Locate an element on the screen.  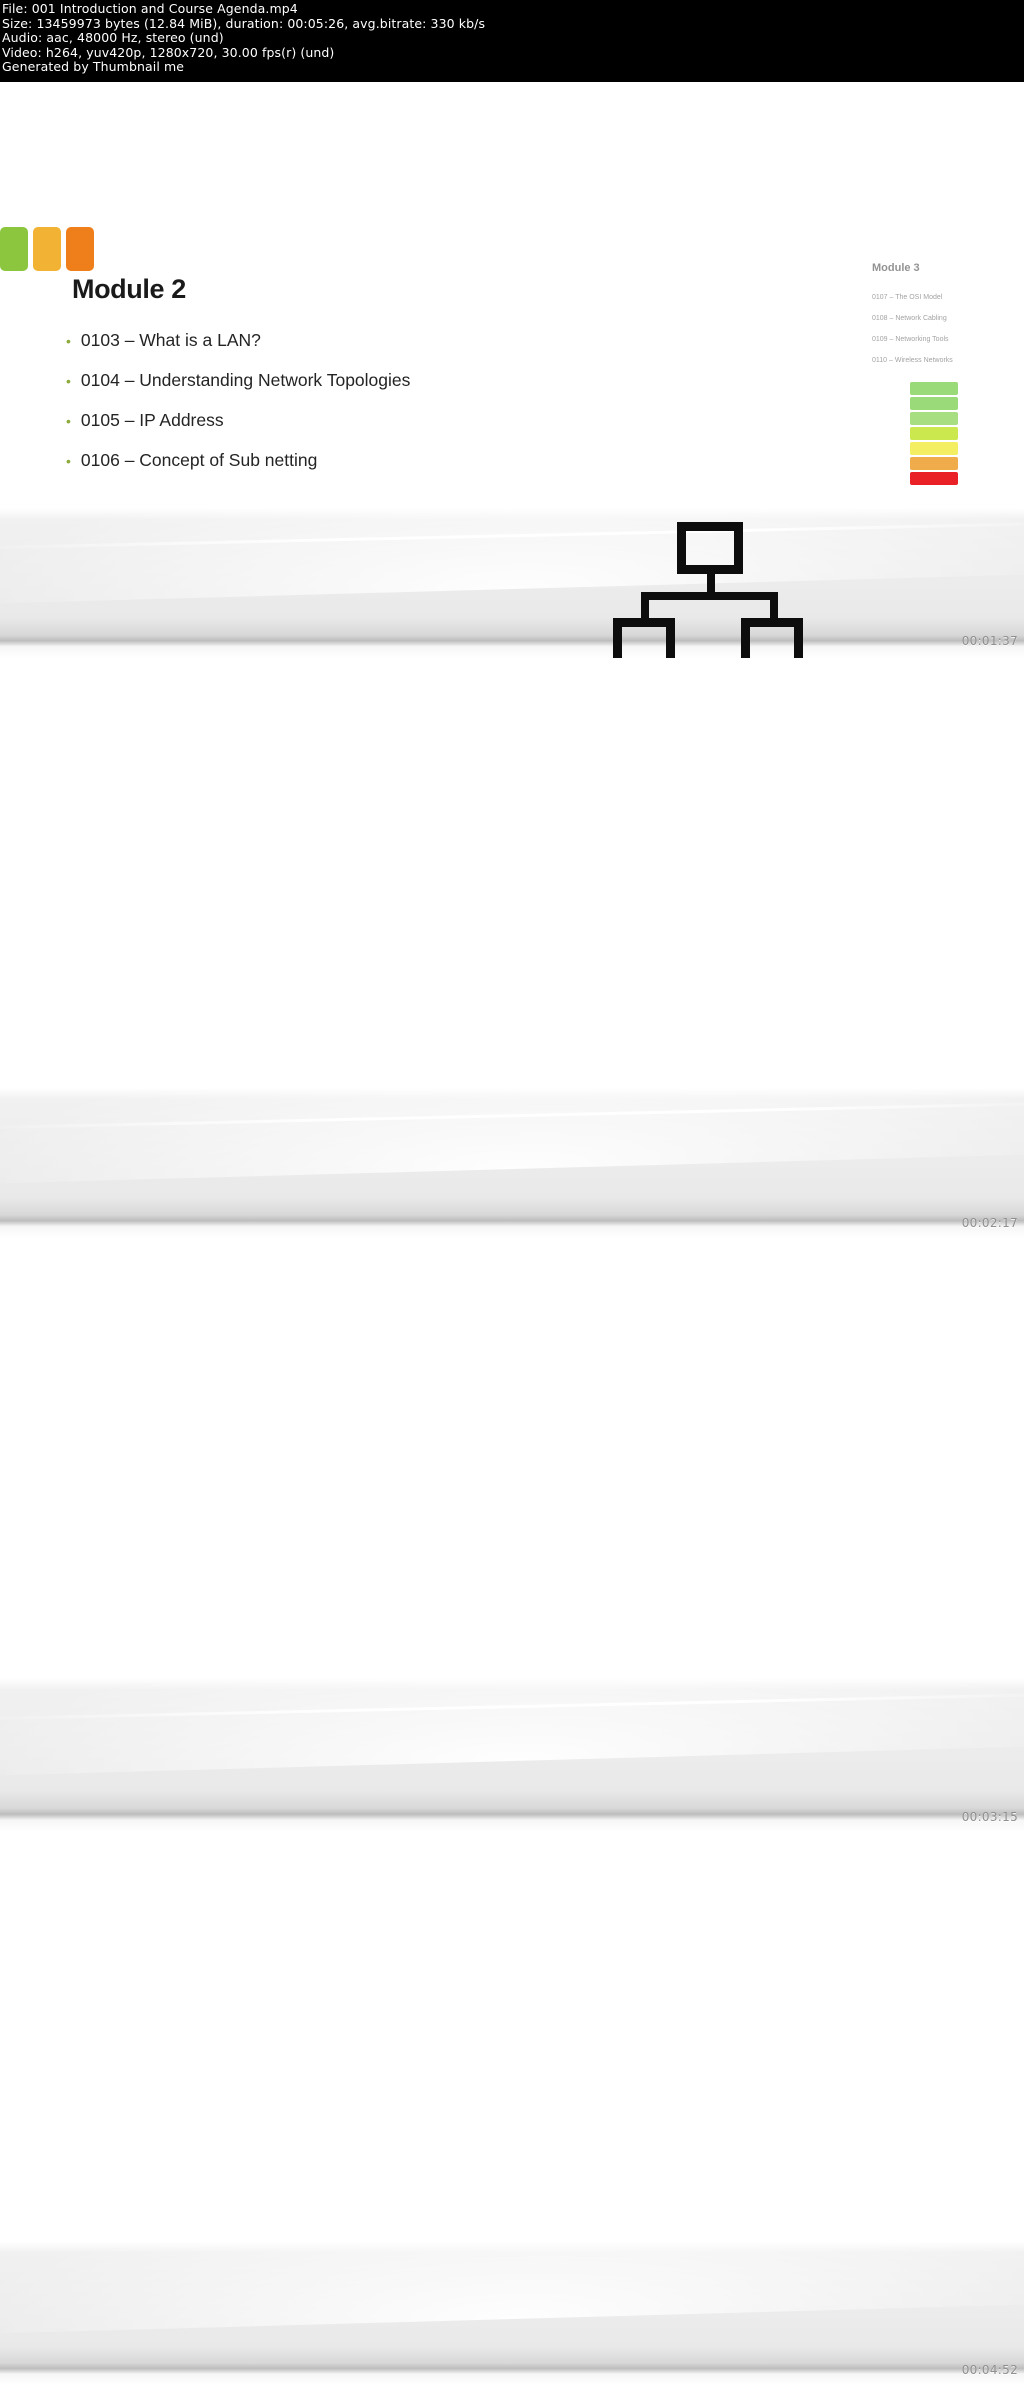
next-slide-line: 0110 – Wireless Networks is located at coordinates (912, 360).